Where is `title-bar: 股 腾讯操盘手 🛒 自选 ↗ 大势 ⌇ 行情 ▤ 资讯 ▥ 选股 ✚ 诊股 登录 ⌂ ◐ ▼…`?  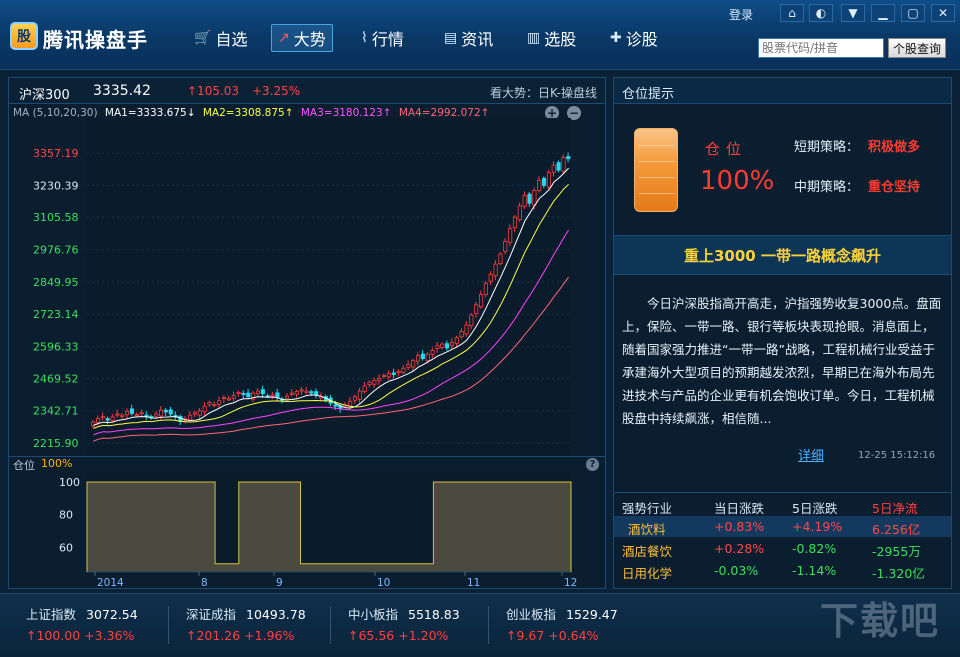
title-bar: 股 腾讯操盘手 🛒 自选 ↗ 大势 ⌇ 行情 ▤ 资讯 ▥ 选股 ✚ 诊股 登录 ⌂ ◐ ▼… is located at coordinates (480, 35).